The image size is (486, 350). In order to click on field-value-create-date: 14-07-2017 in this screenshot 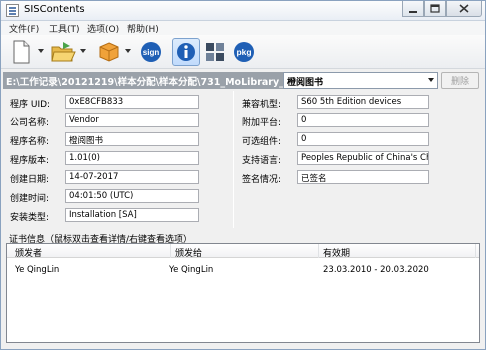, I will do `click(132, 177)`.